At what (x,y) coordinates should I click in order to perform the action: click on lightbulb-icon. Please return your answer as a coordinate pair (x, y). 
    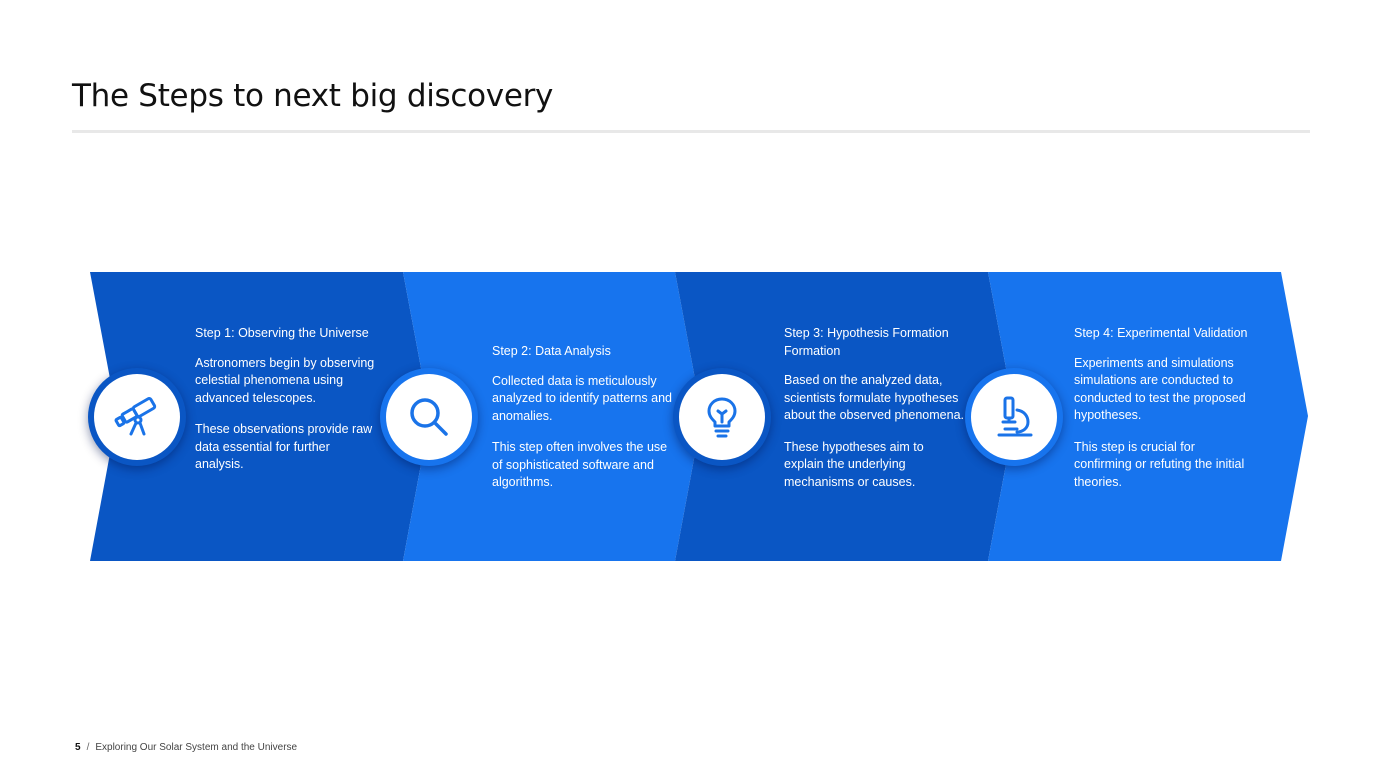
    Looking at the image, I should click on (722, 417).